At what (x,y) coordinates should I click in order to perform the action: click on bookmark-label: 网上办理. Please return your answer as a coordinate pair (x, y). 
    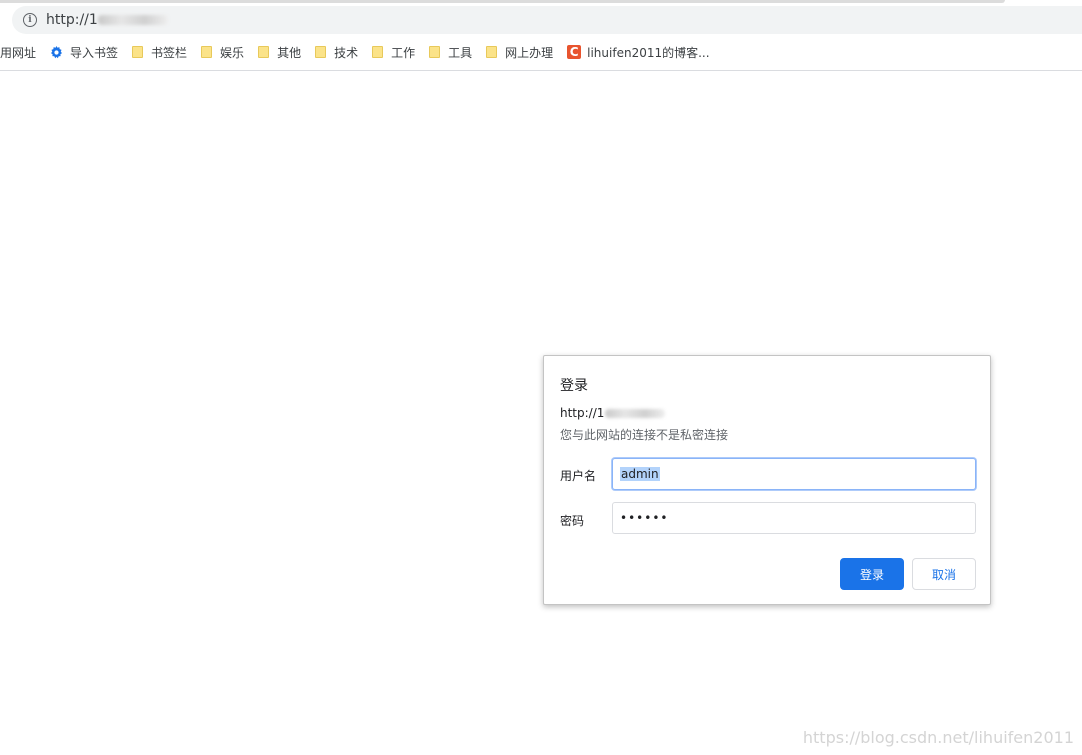
    Looking at the image, I should click on (529, 52).